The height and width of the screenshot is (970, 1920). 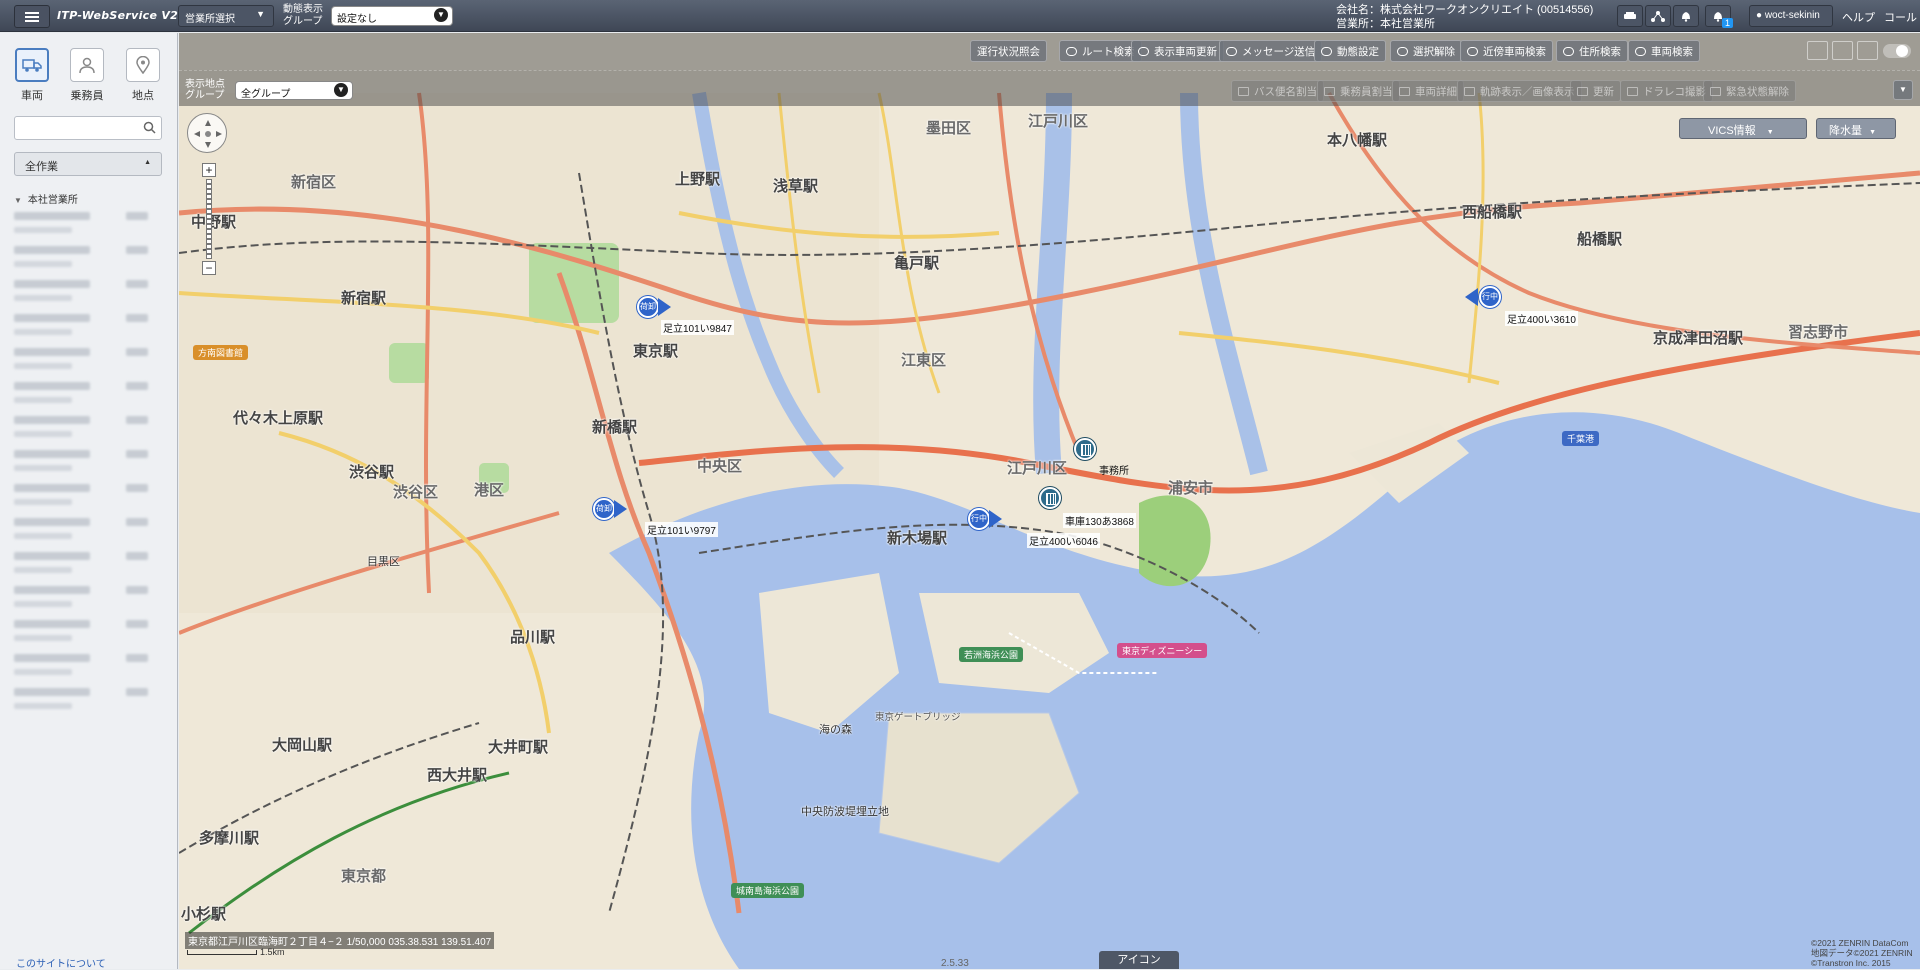 I want to click on network-button, so click(x=1658, y=16).